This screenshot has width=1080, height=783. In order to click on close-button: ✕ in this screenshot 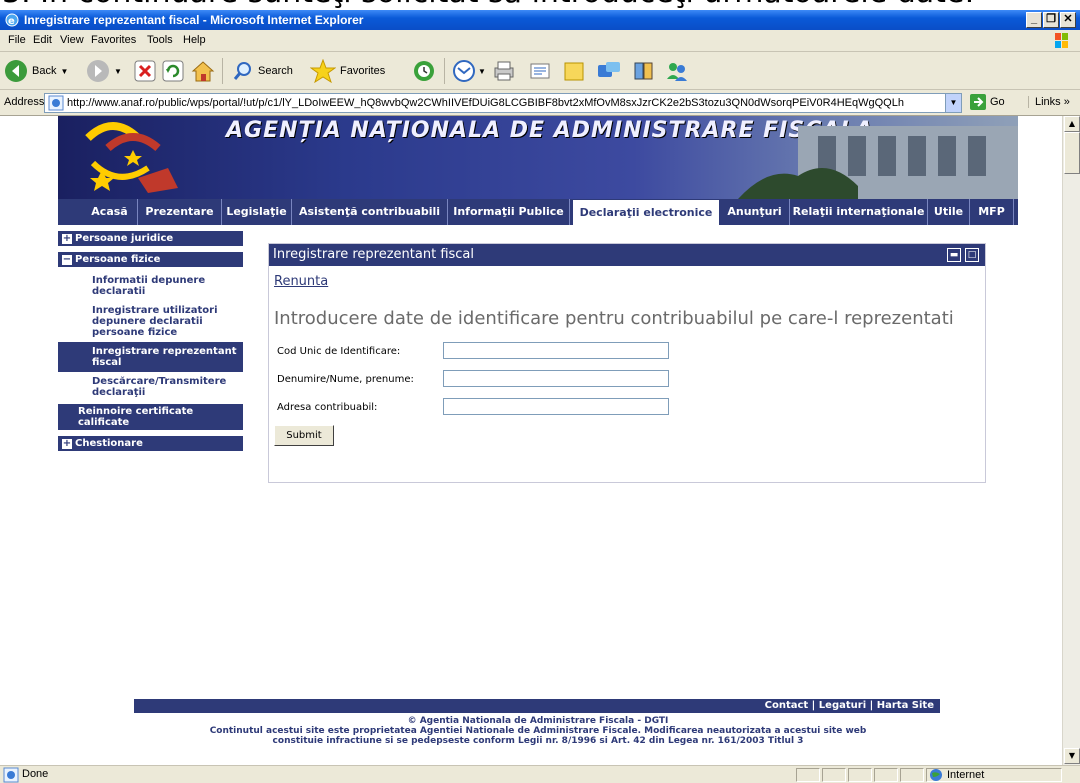, I will do `click(1068, 20)`.